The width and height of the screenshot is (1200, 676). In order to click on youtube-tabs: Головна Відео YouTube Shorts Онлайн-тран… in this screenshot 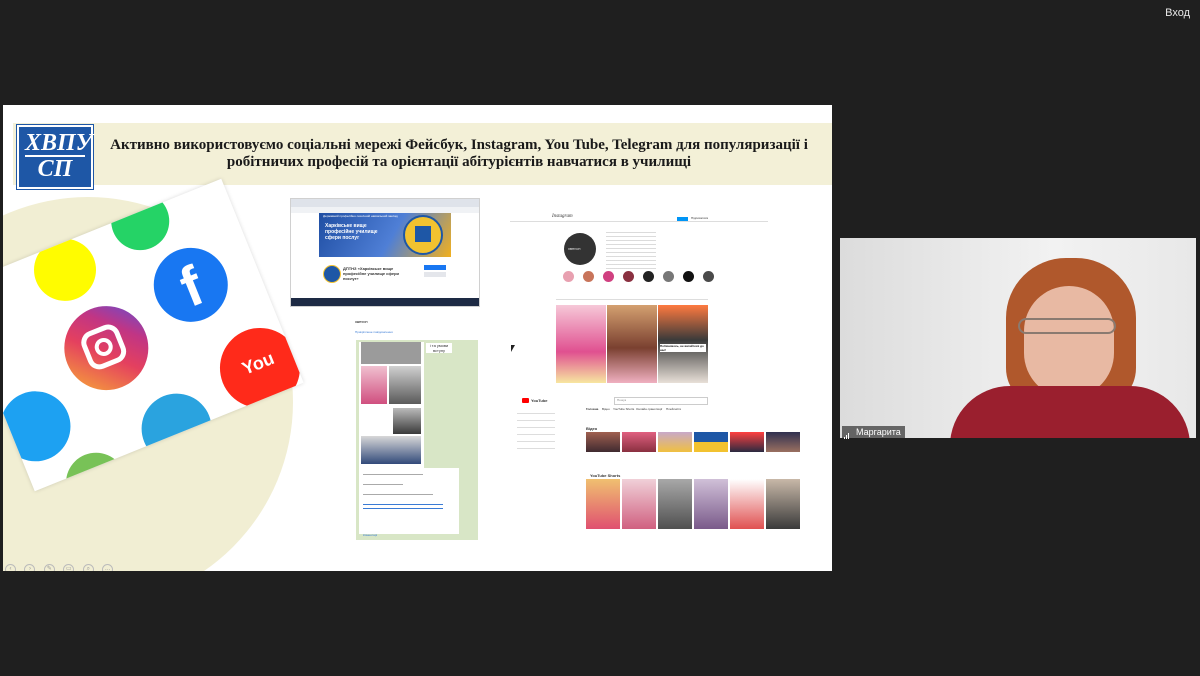, I will do `click(666, 409)`.